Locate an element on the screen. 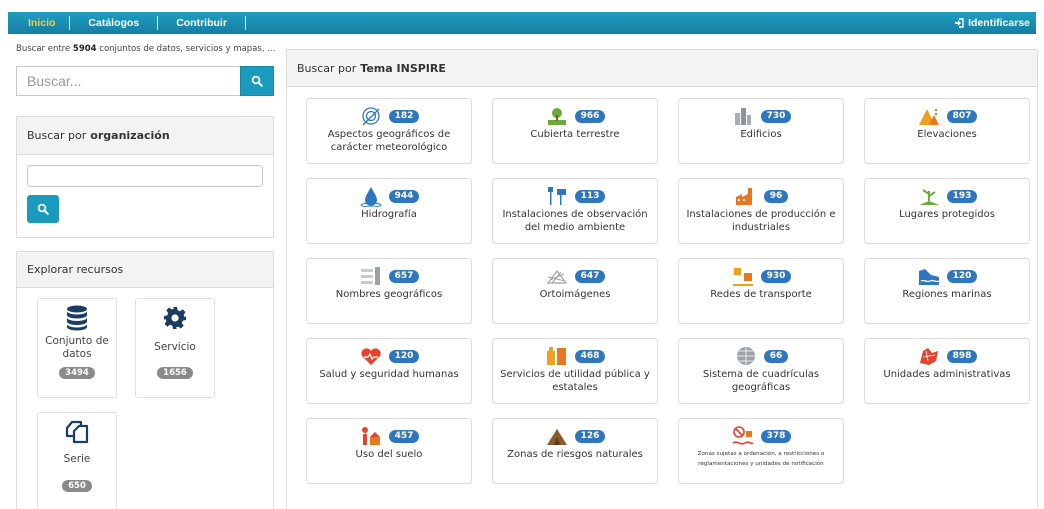 The height and width of the screenshot is (509, 1044). theme-label: Salud y seguridad humanas is located at coordinates (389, 374).